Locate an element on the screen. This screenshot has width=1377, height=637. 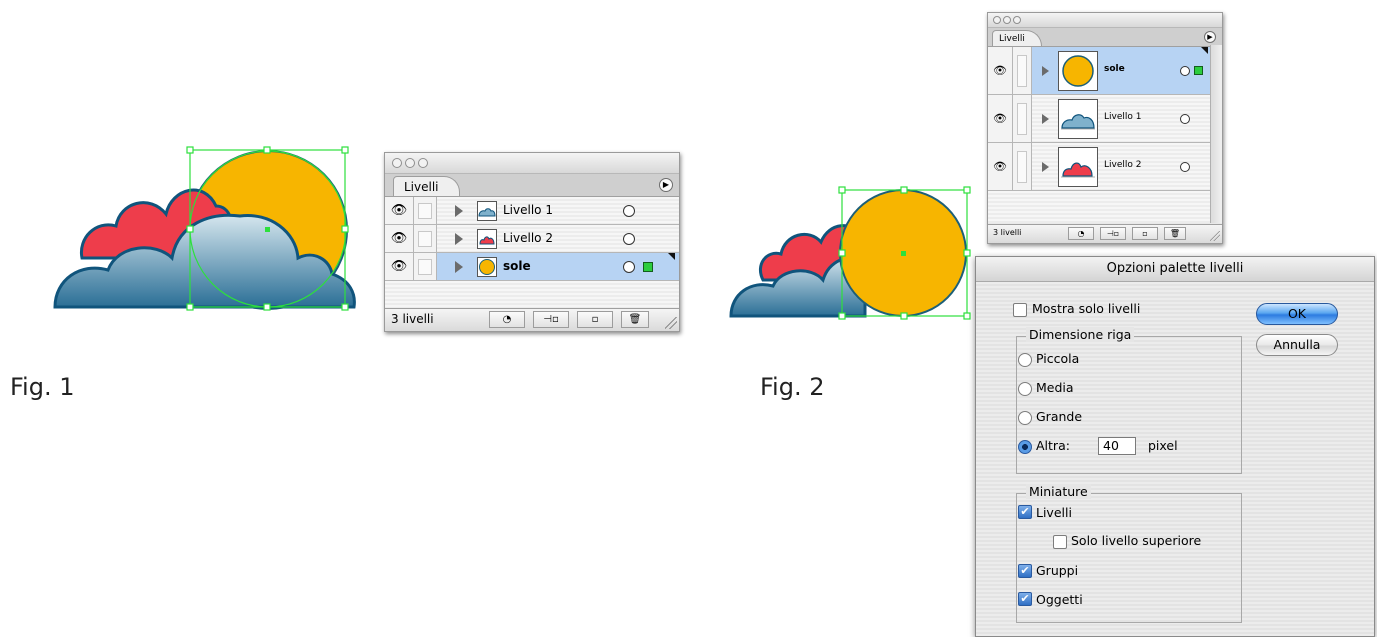
thumbnails-layers-checkbox: ✔ is located at coordinates (1025, 512).